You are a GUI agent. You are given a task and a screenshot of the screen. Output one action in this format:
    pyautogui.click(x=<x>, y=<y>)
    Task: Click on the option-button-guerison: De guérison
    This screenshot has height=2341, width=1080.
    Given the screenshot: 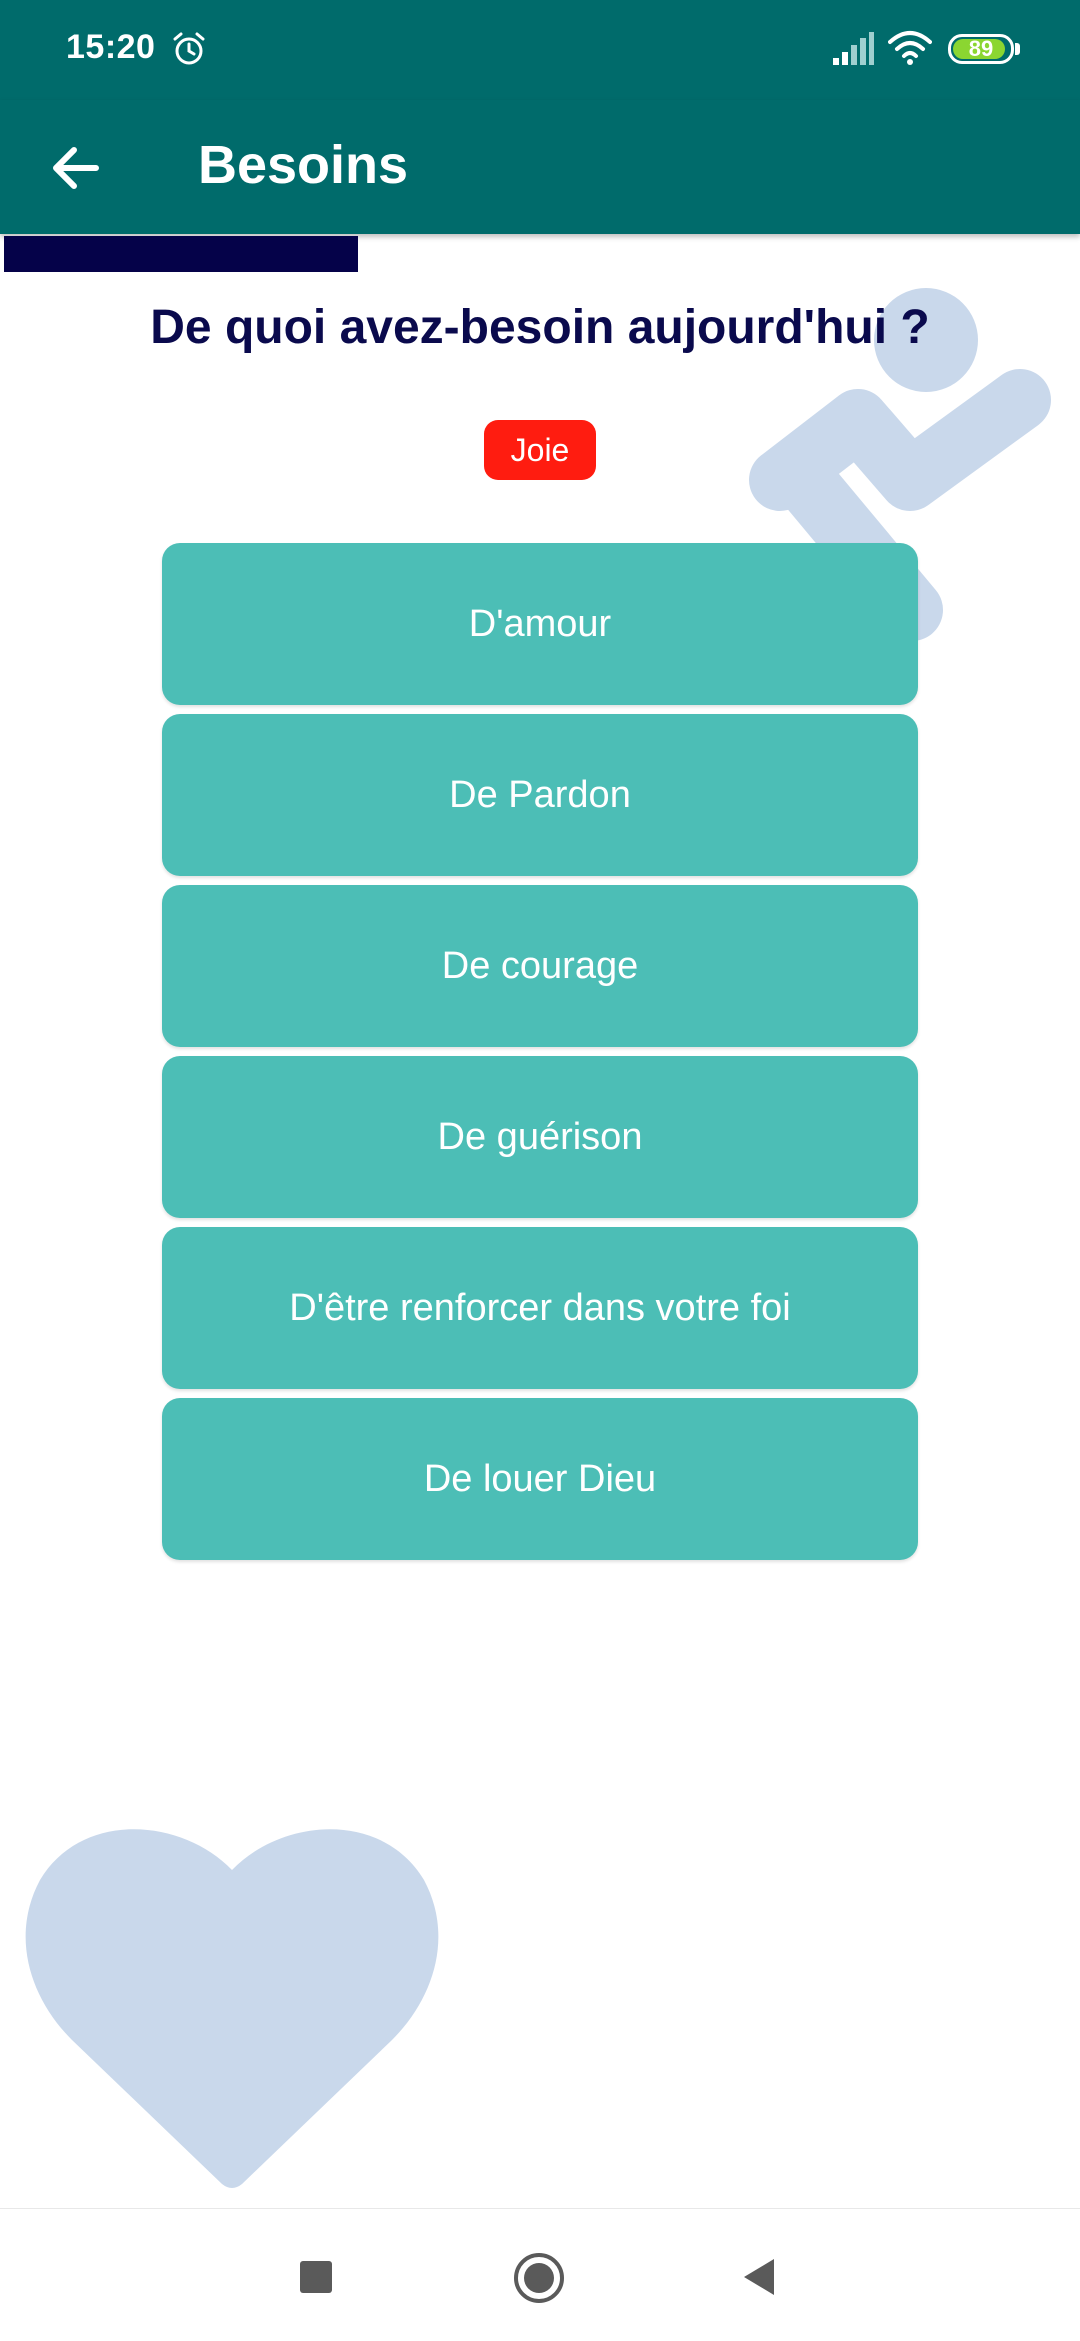 What is the action you would take?
    pyautogui.click(x=540, y=1137)
    